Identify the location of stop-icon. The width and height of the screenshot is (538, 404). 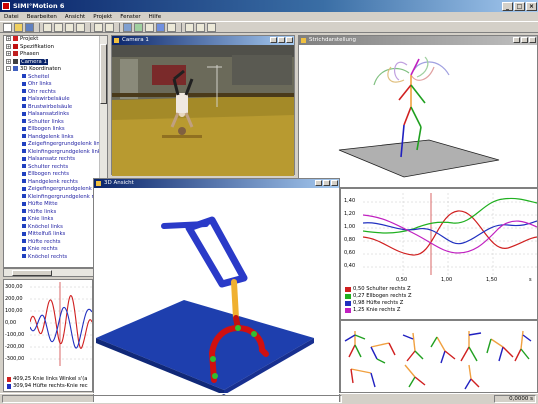
(200, 27).